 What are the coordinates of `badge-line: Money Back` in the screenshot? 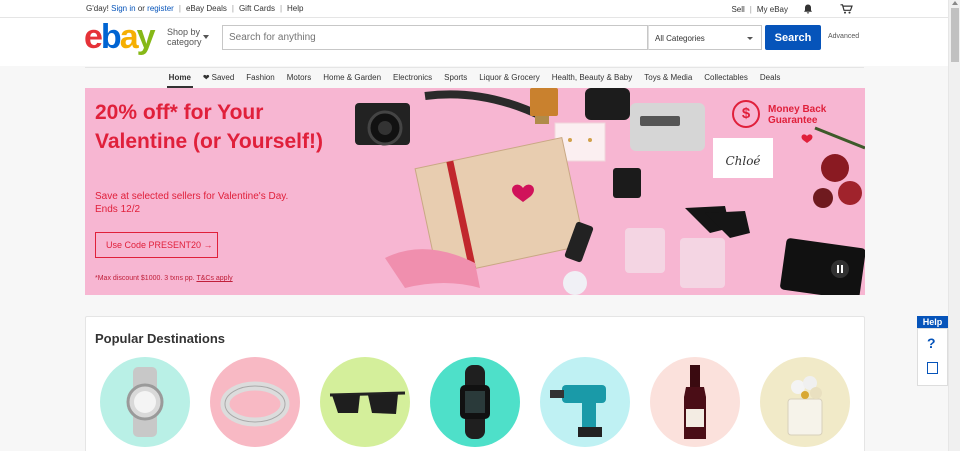 It's located at (797, 109).